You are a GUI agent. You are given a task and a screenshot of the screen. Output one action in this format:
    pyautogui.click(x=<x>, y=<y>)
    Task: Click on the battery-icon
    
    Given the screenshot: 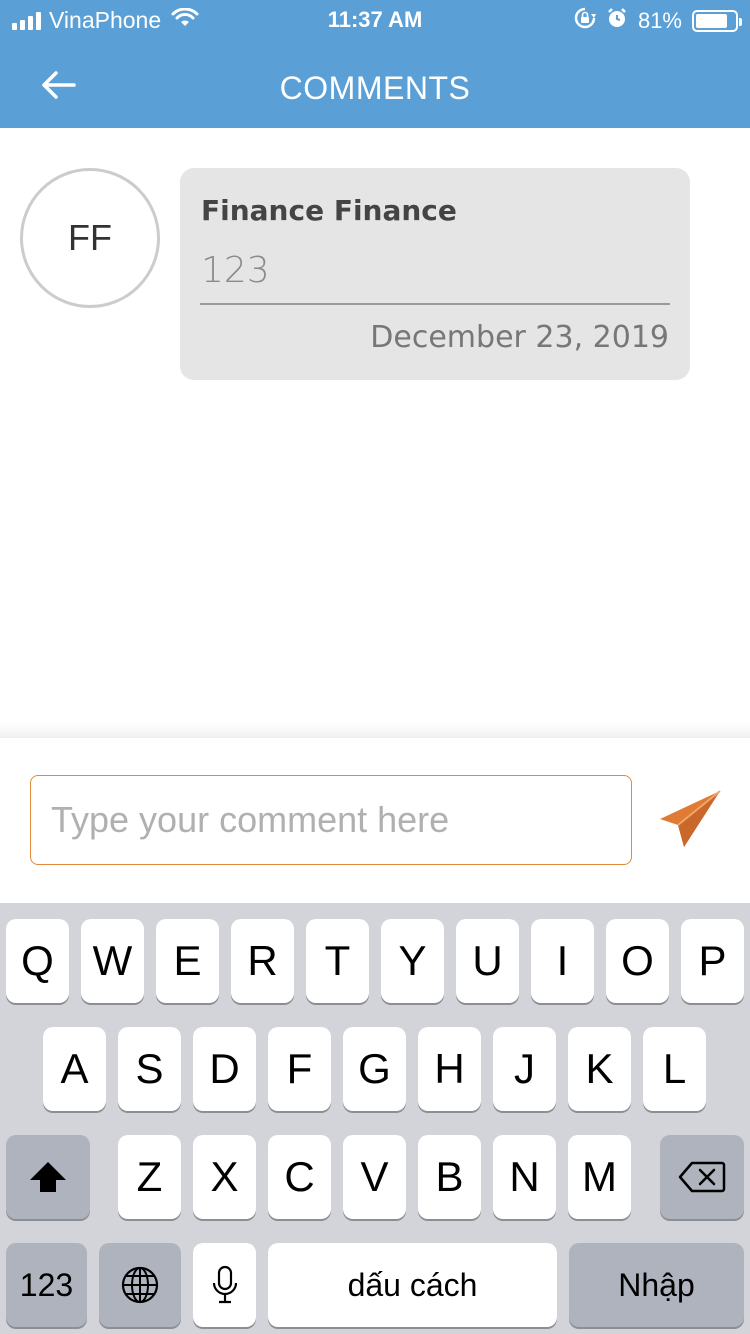 What is the action you would take?
    pyautogui.click(x=717, y=21)
    